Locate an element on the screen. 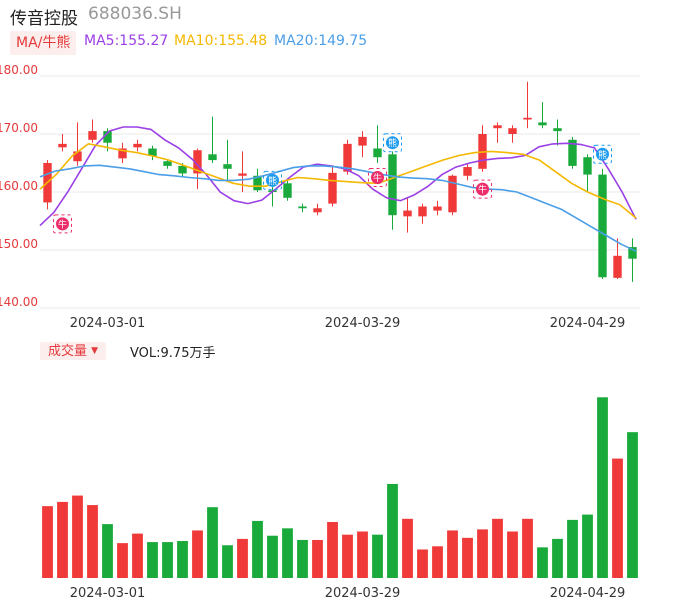 The height and width of the screenshot is (606, 686). ma20-line is located at coordinates (338, 208).